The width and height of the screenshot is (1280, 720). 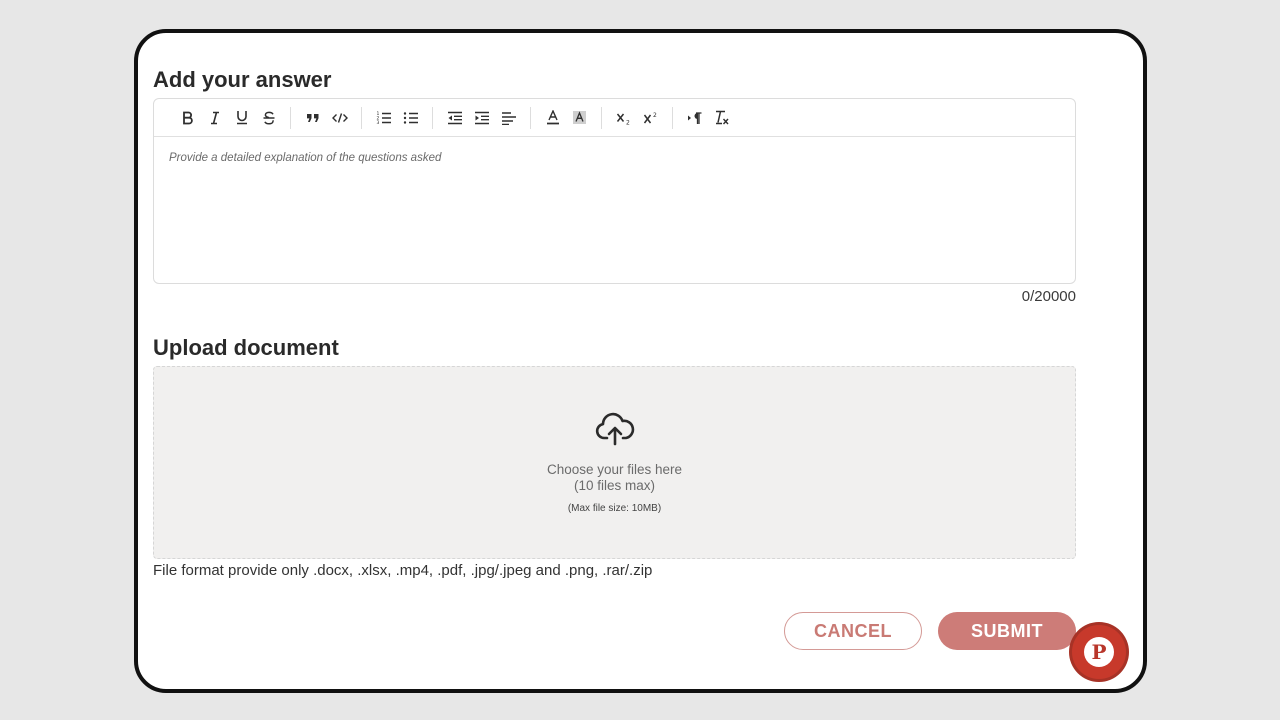 I want to click on bullet-list-icon, so click(x=410, y=118).